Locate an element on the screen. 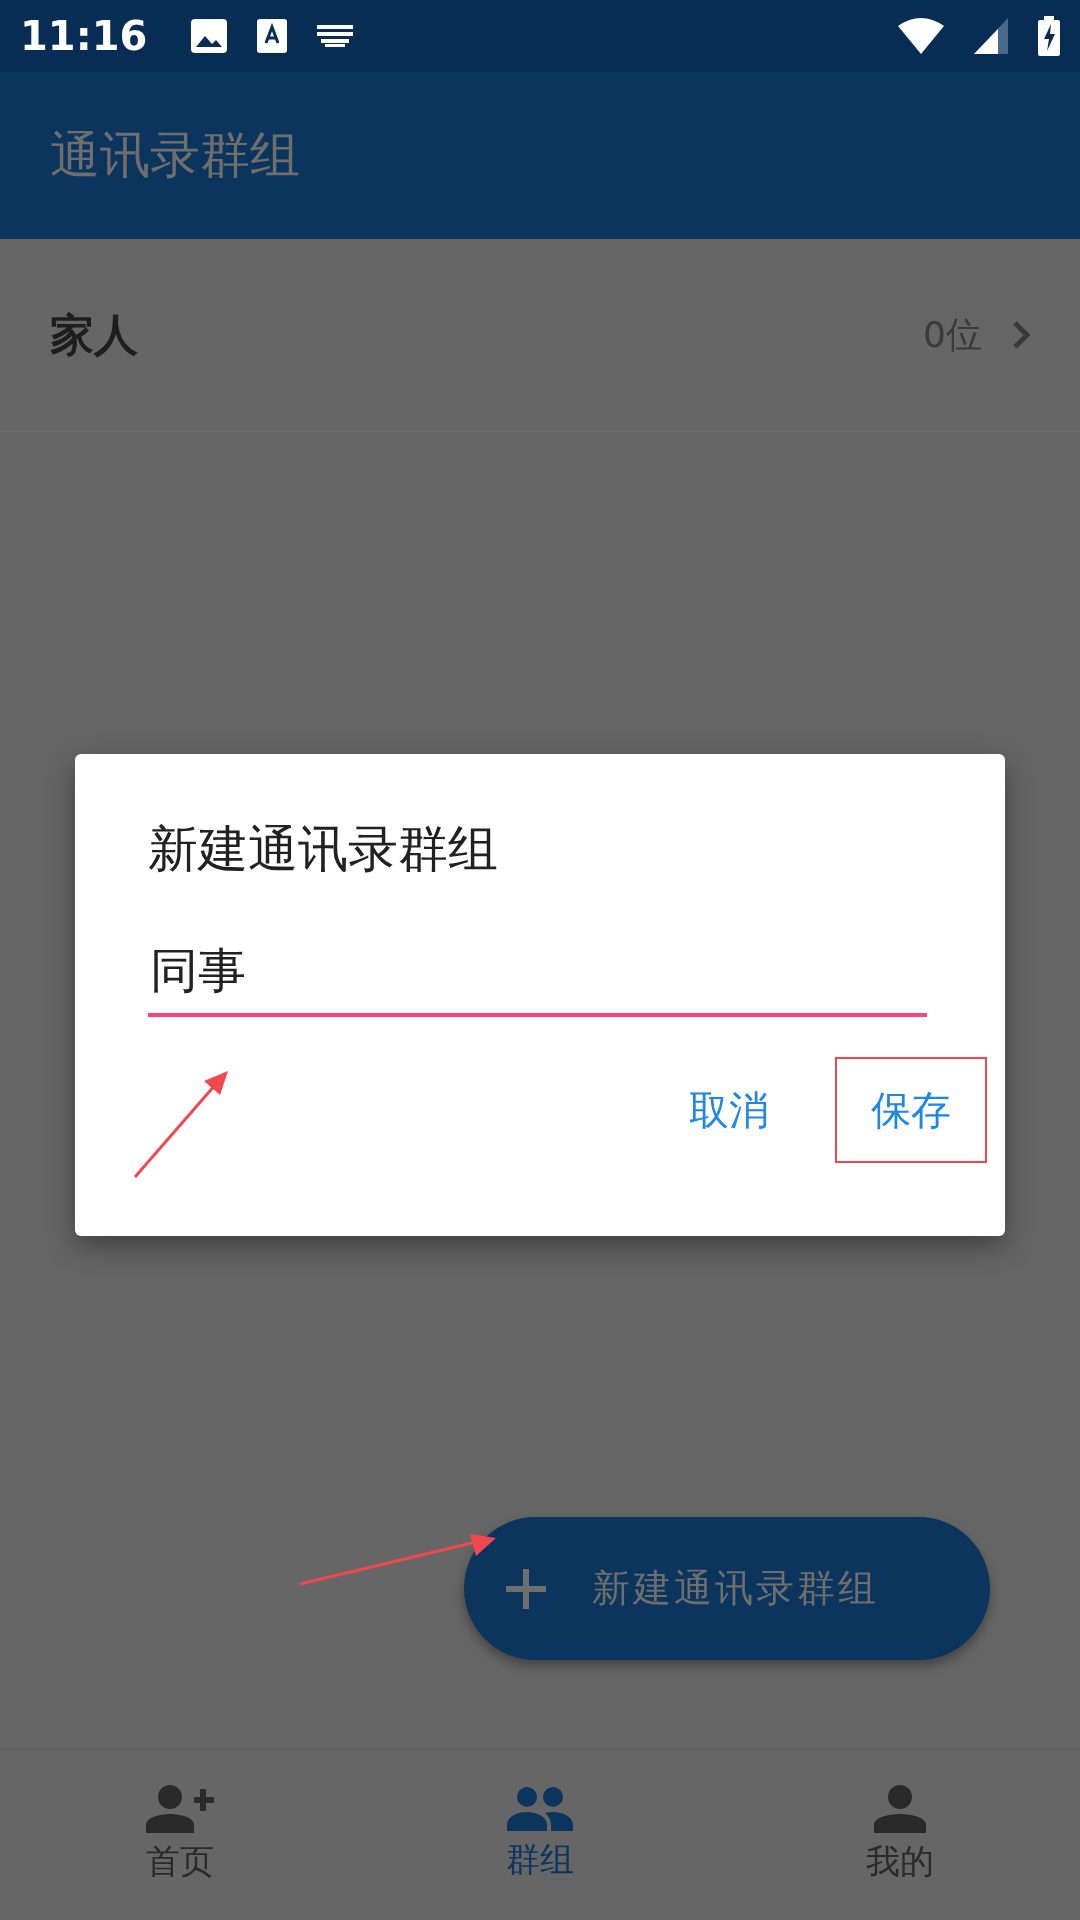  dialog-button: 保存 is located at coordinates (911, 1110).